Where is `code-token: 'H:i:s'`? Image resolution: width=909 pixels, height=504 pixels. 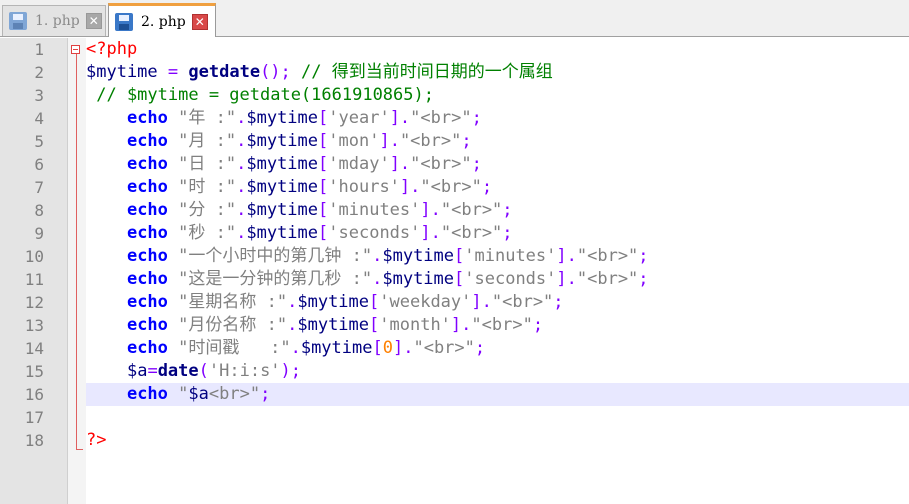 code-token: 'H:i:s' is located at coordinates (244, 371).